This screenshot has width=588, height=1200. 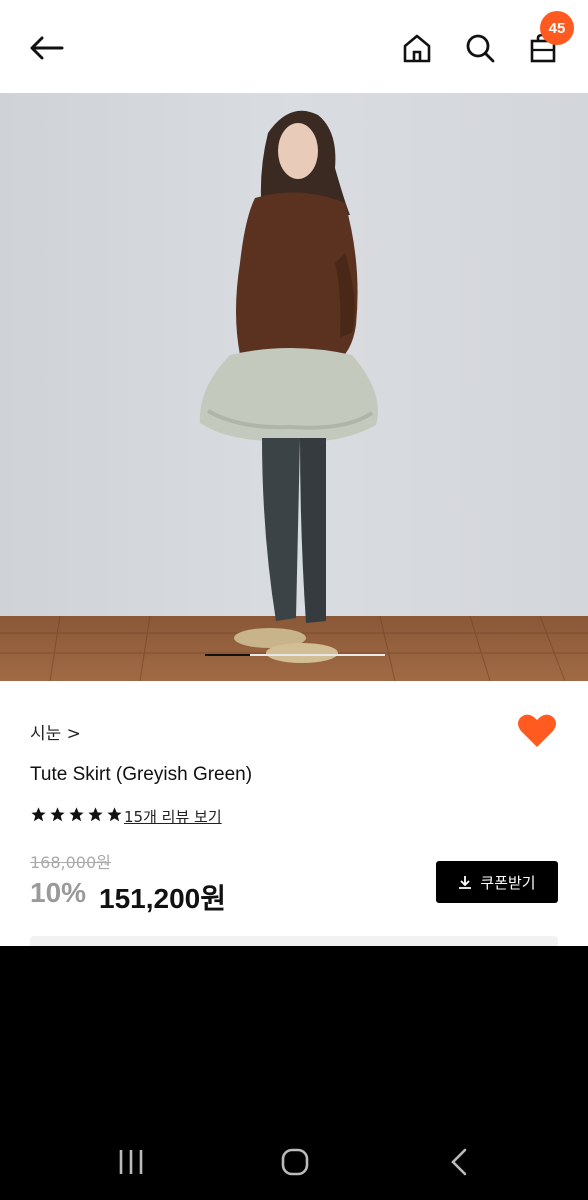 I want to click on coupon-button: 쿠폰받기, so click(x=497, y=882).